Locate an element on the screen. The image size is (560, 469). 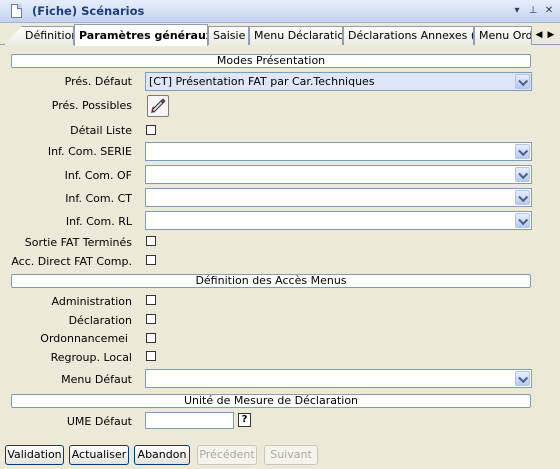
pres-possibles-button is located at coordinates (158, 106).